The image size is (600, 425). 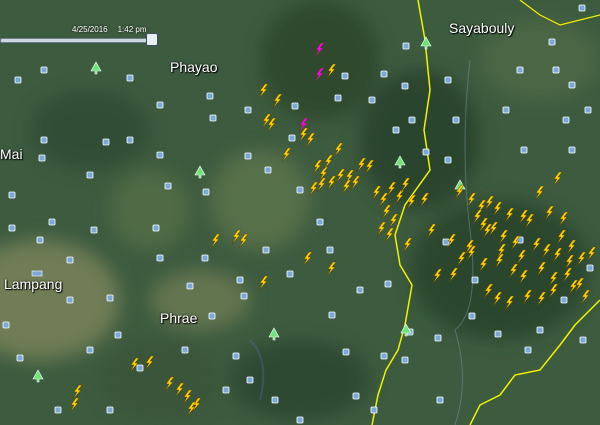 What do you see at coordinates (76, 40) in the screenshot?
I see `time-slider-track` at bounding box center [76, 40].